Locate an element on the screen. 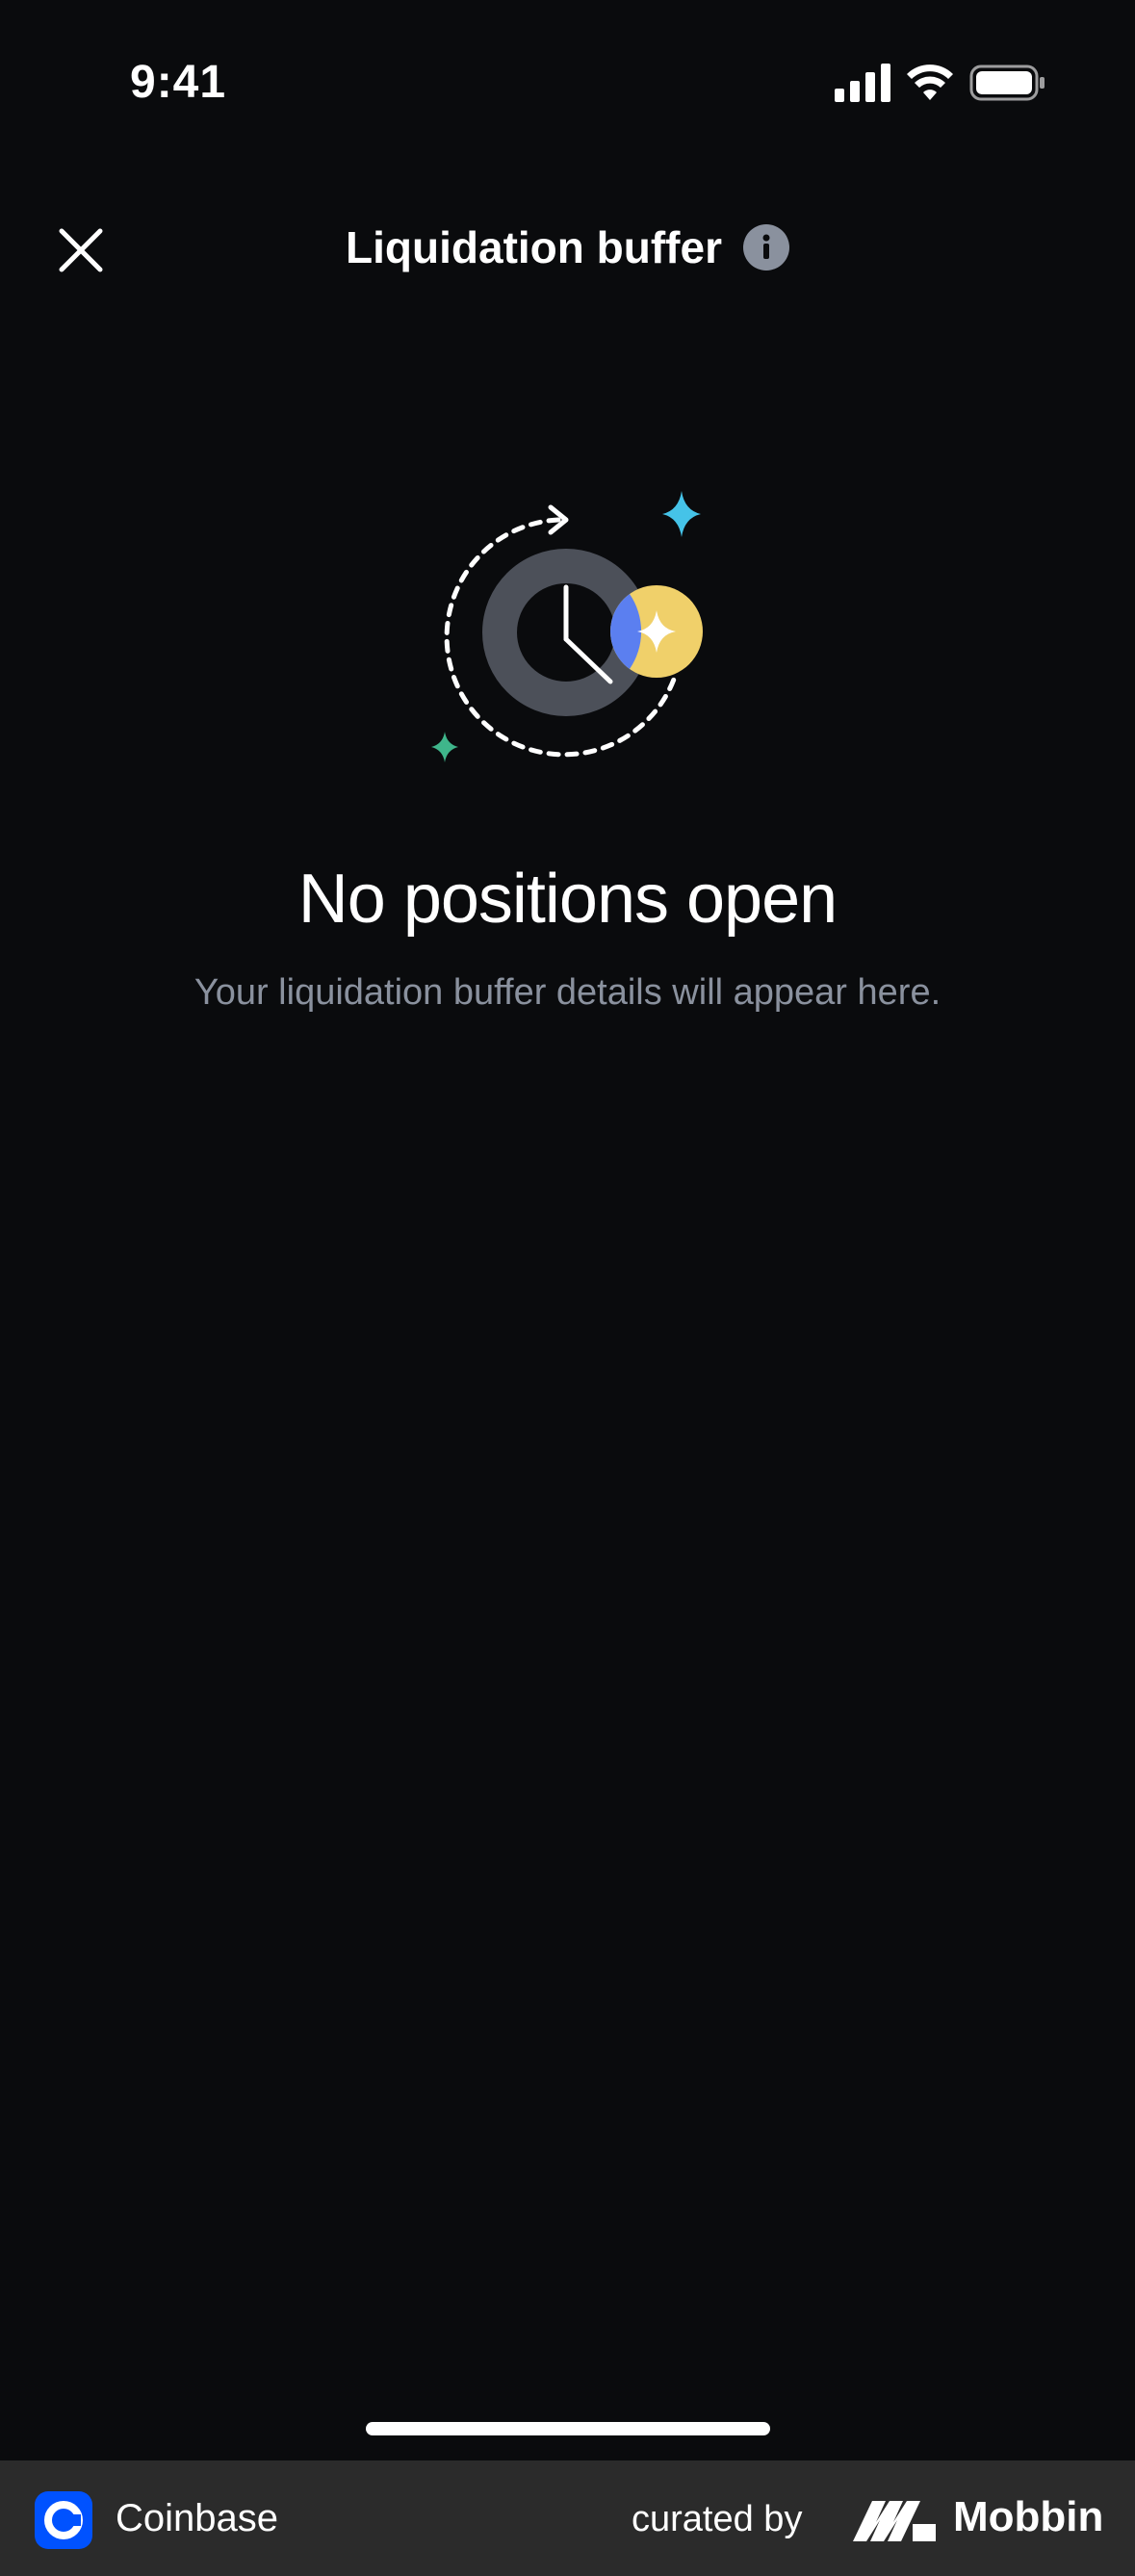 This screenshot has height=2576, width=1135. info-icon is located at coordinates (766, 247).